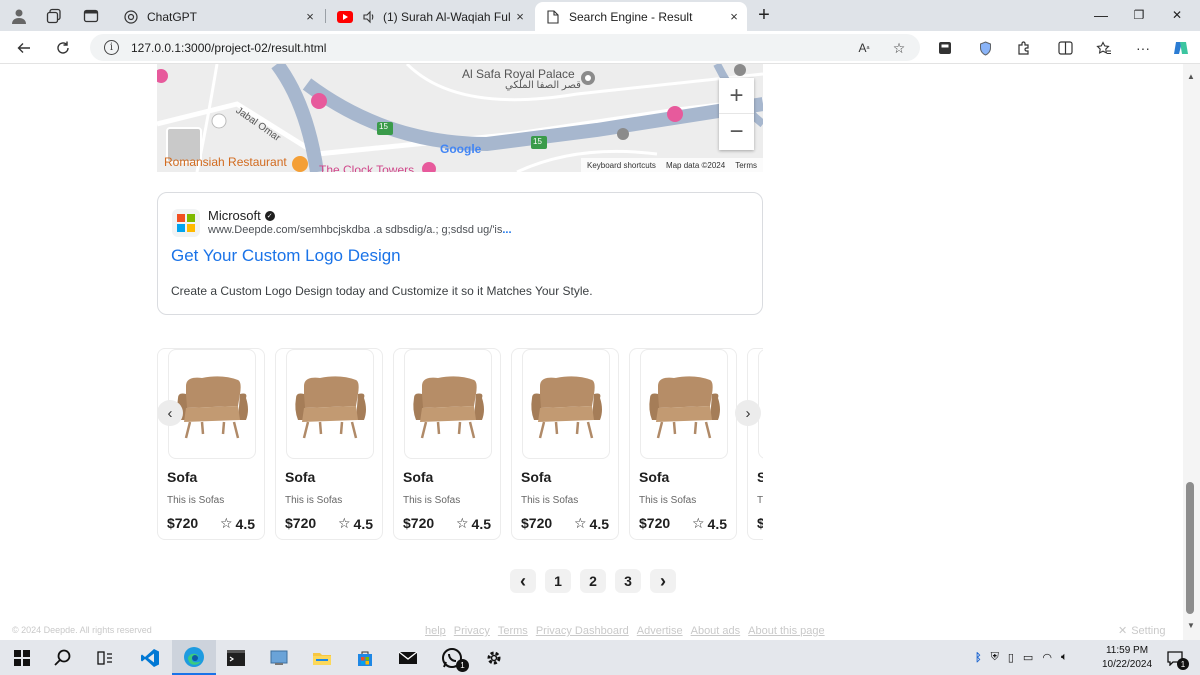 Image resolution: width=1200 pixels, height=675 pixels. What do you see at coordinates (1101, 15) in the screenshot?
I see `minimize-button: —` at bounding box center [1101, 15].